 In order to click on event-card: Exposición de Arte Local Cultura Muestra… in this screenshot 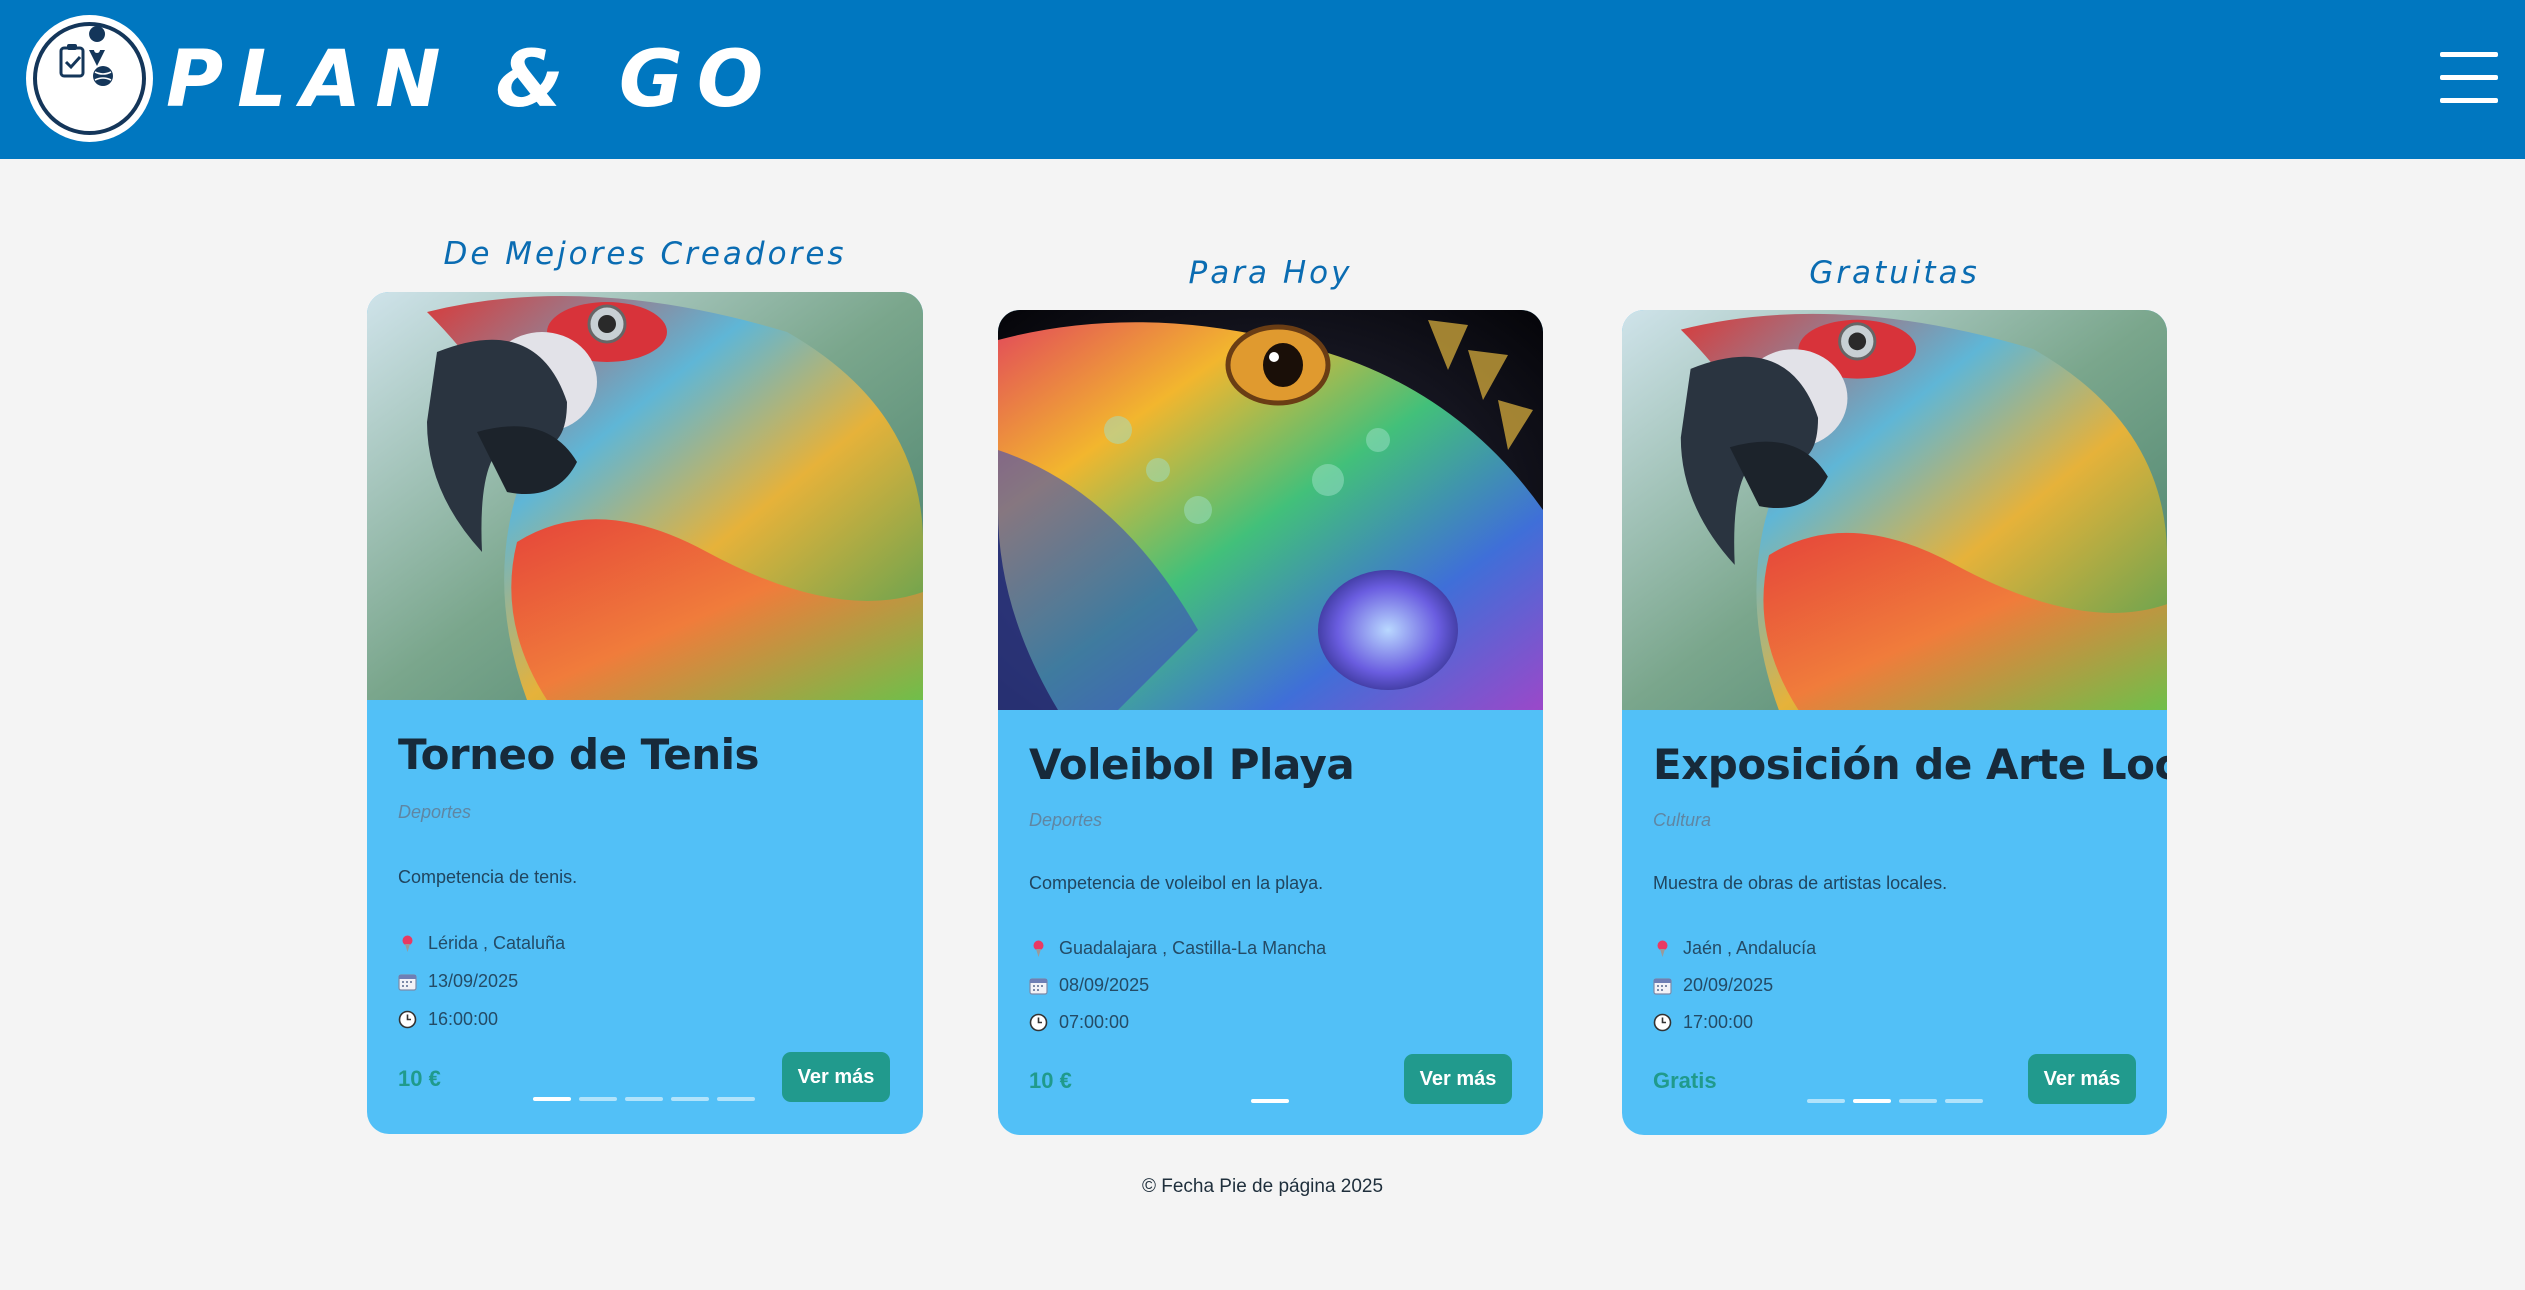, I will do `click(1894, 722)`.